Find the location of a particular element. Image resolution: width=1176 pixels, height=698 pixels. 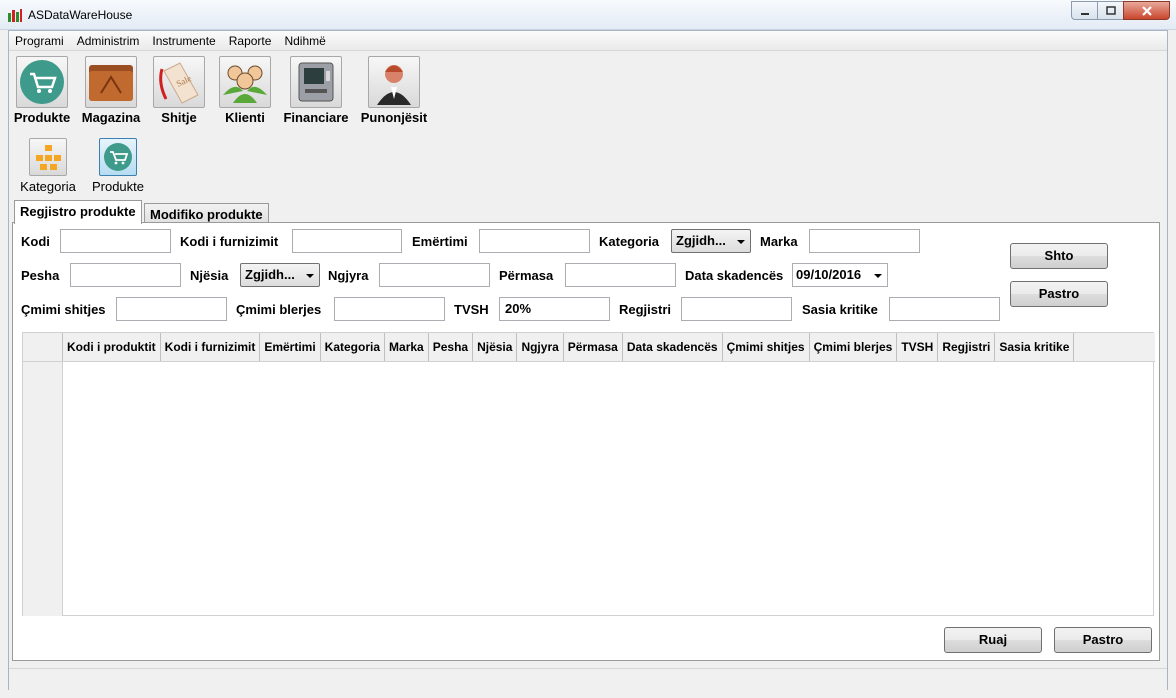

warehouse-folder-icon is located at coordinates (111, 83).